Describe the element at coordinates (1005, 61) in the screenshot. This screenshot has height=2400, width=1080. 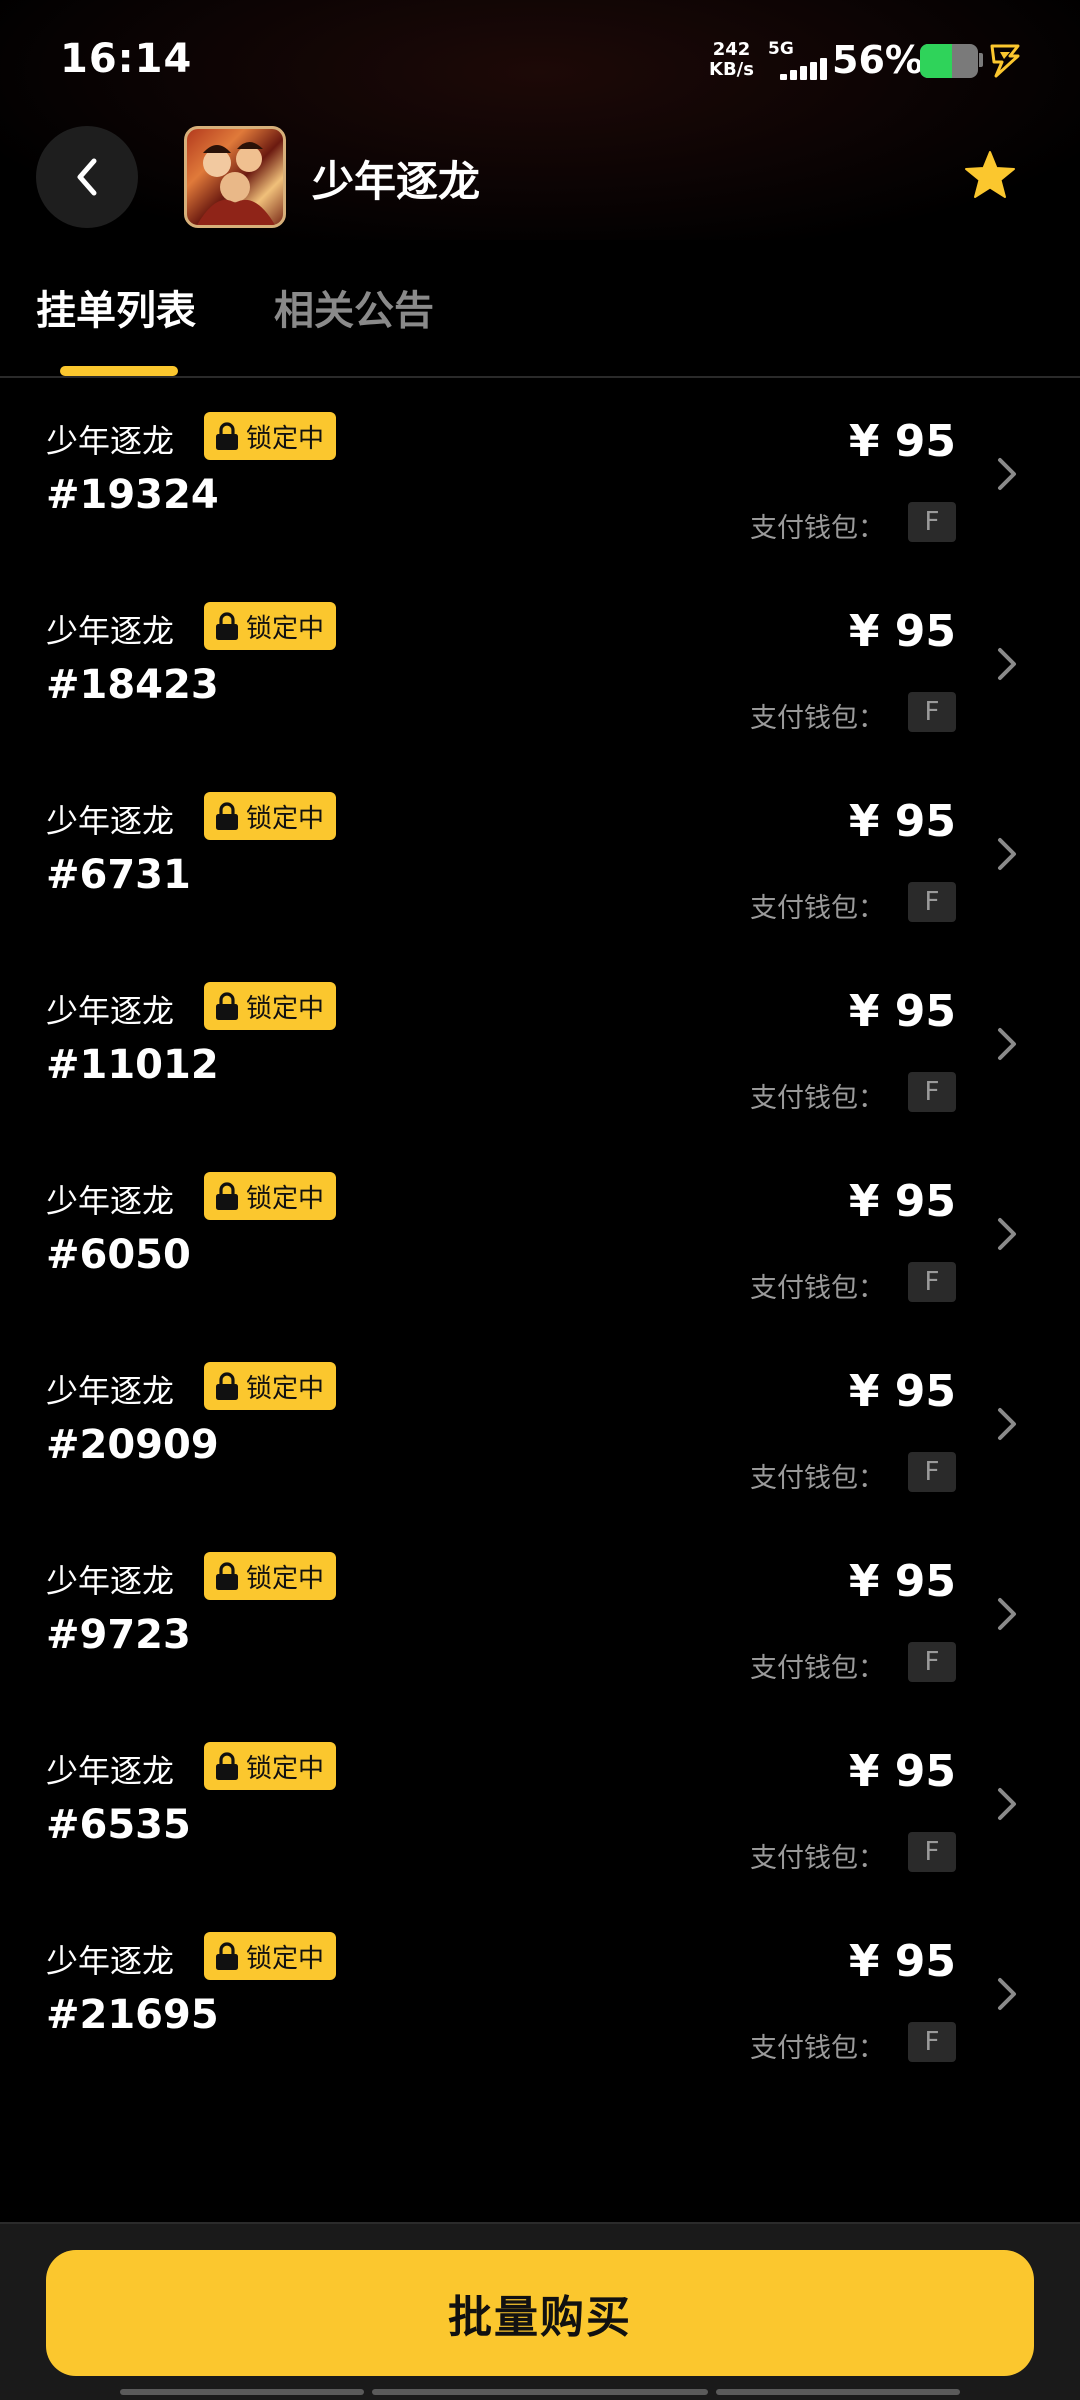
I see `charging-icon` at that location.